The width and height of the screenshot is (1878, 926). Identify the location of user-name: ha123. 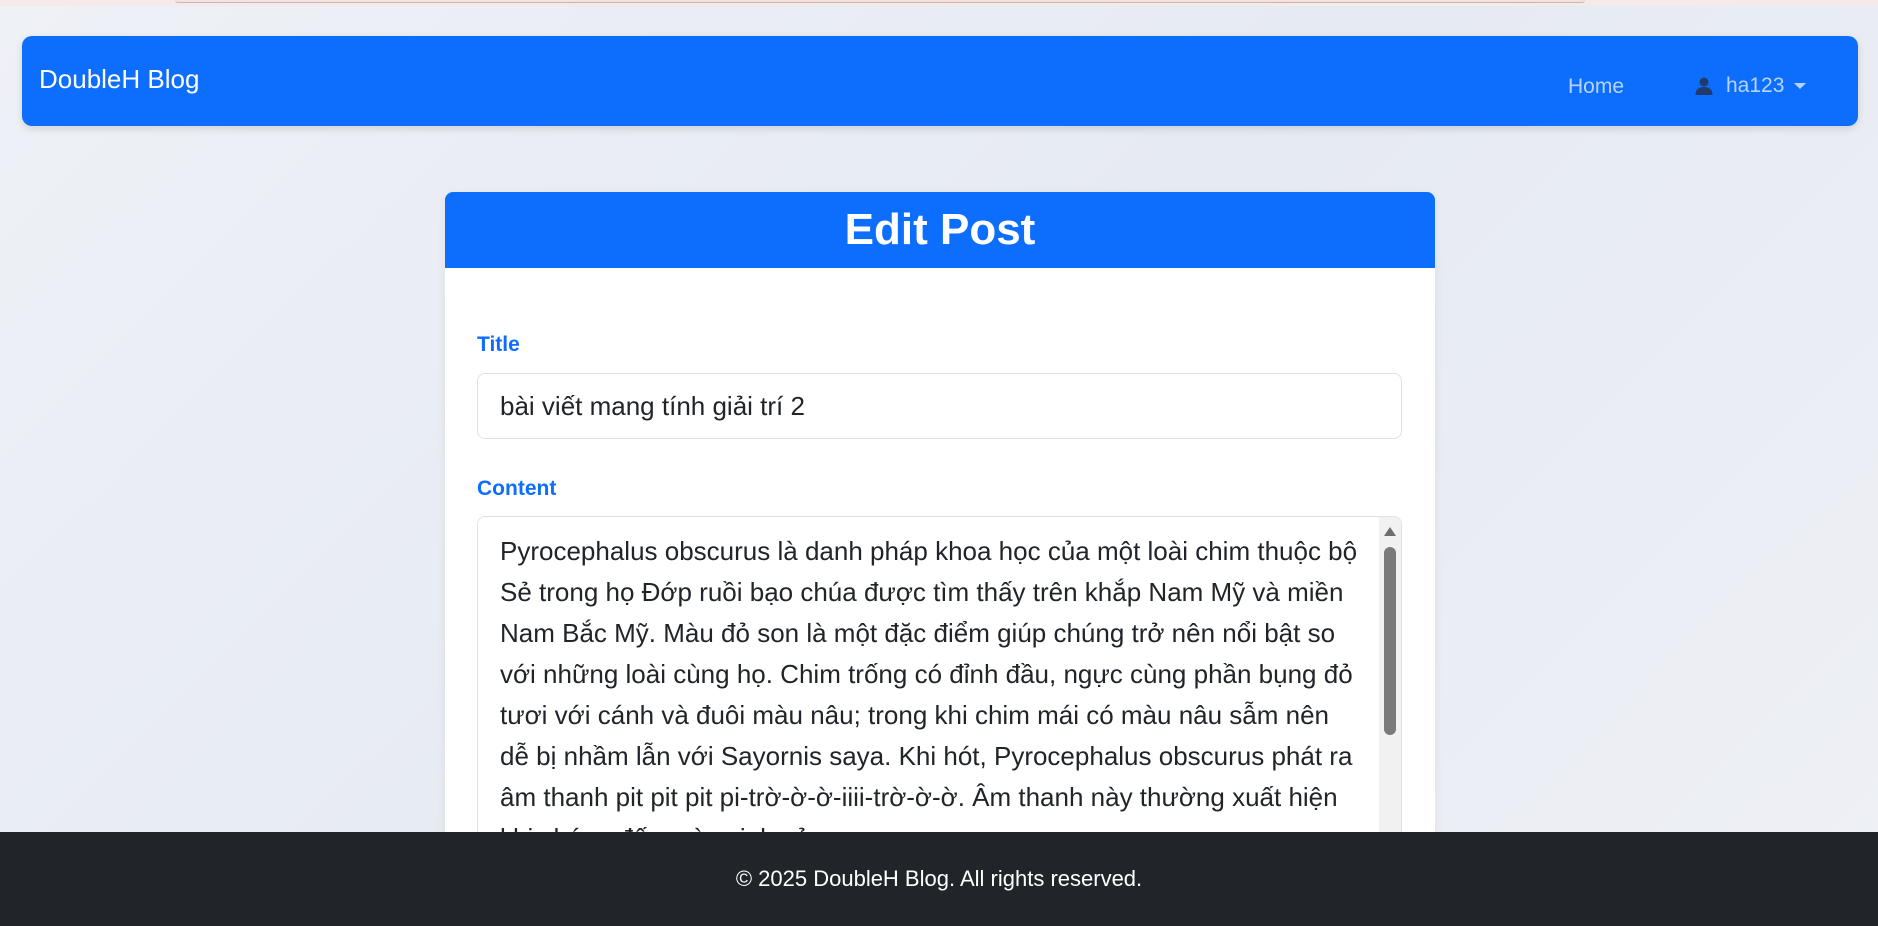
(1755, 85).